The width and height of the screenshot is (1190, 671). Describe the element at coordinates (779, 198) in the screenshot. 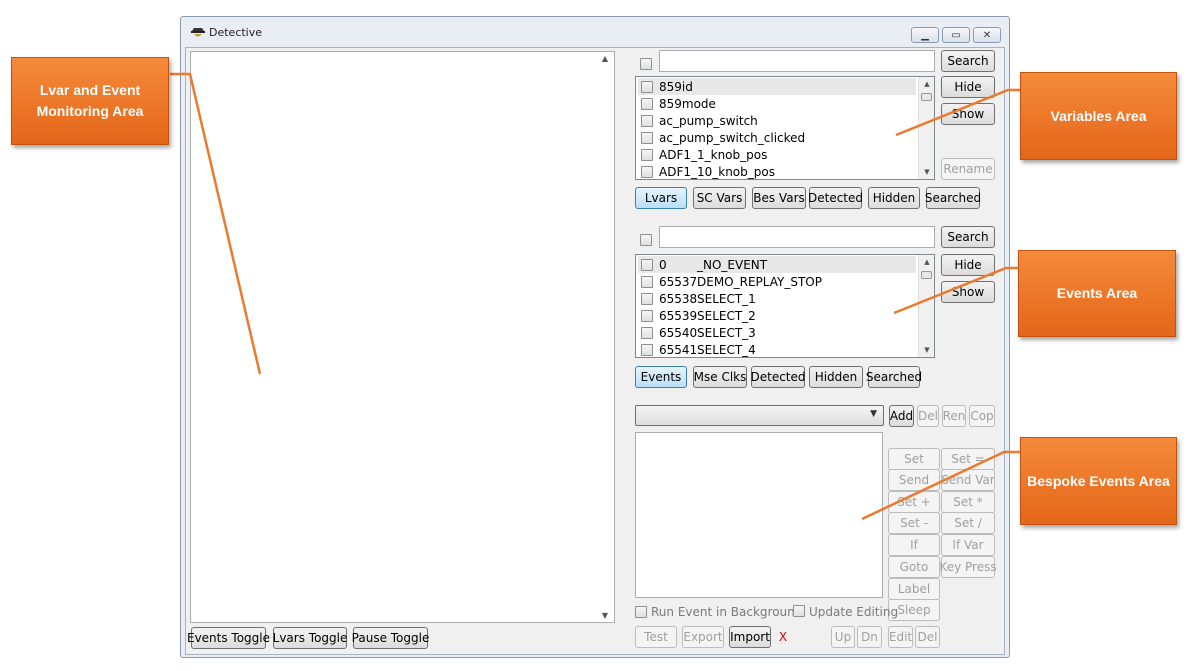

I see `tab-bes-vars: Bes Vars` at that location.